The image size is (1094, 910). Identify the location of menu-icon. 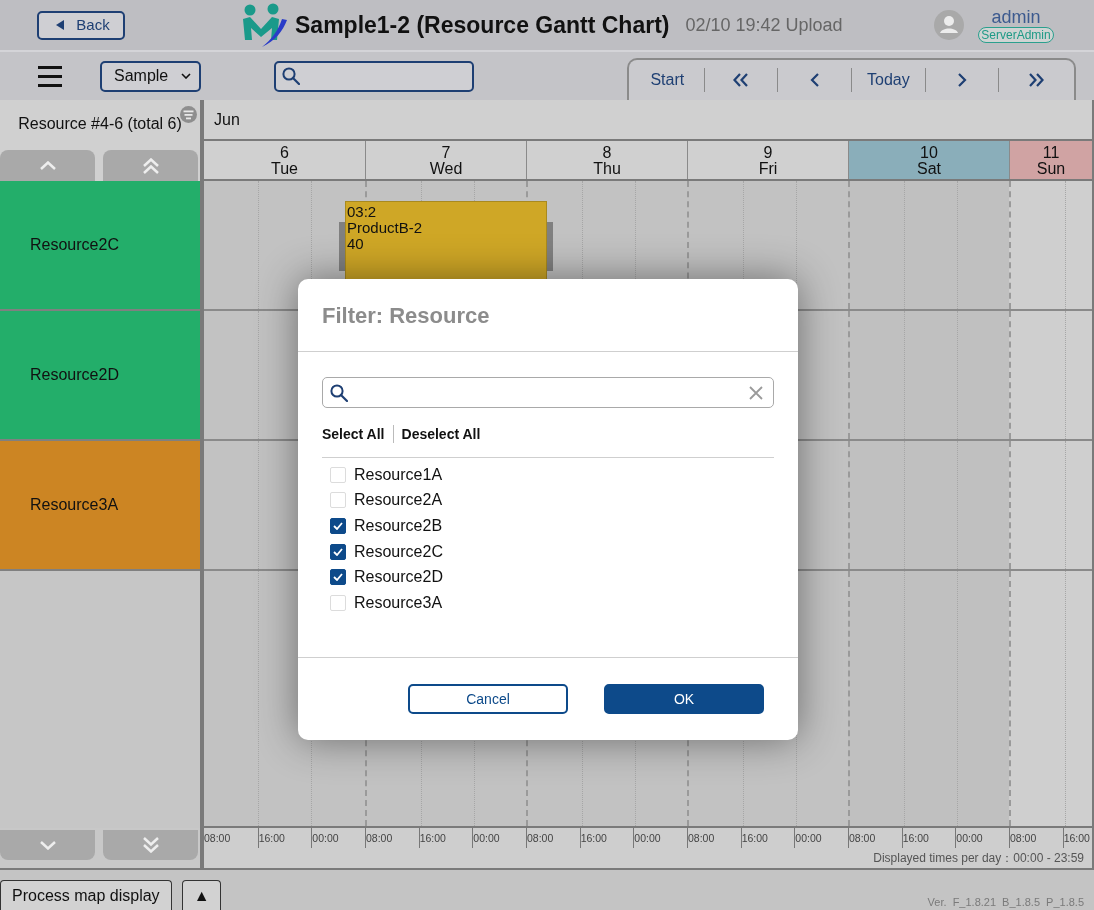
(50, 76).